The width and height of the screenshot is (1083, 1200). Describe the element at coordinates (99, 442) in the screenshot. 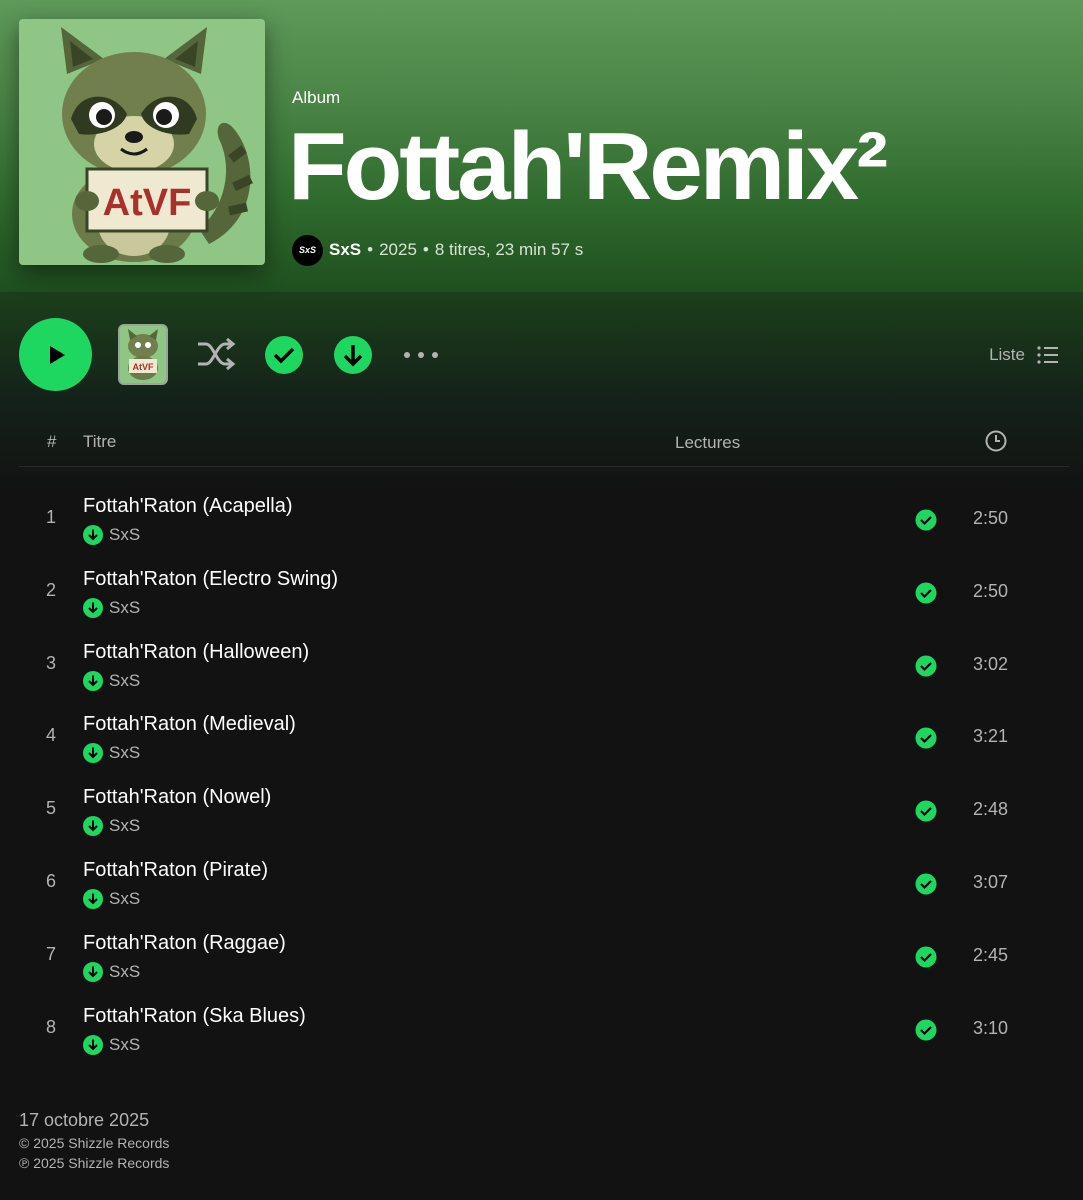

I see `column-title: Titre` at that location.